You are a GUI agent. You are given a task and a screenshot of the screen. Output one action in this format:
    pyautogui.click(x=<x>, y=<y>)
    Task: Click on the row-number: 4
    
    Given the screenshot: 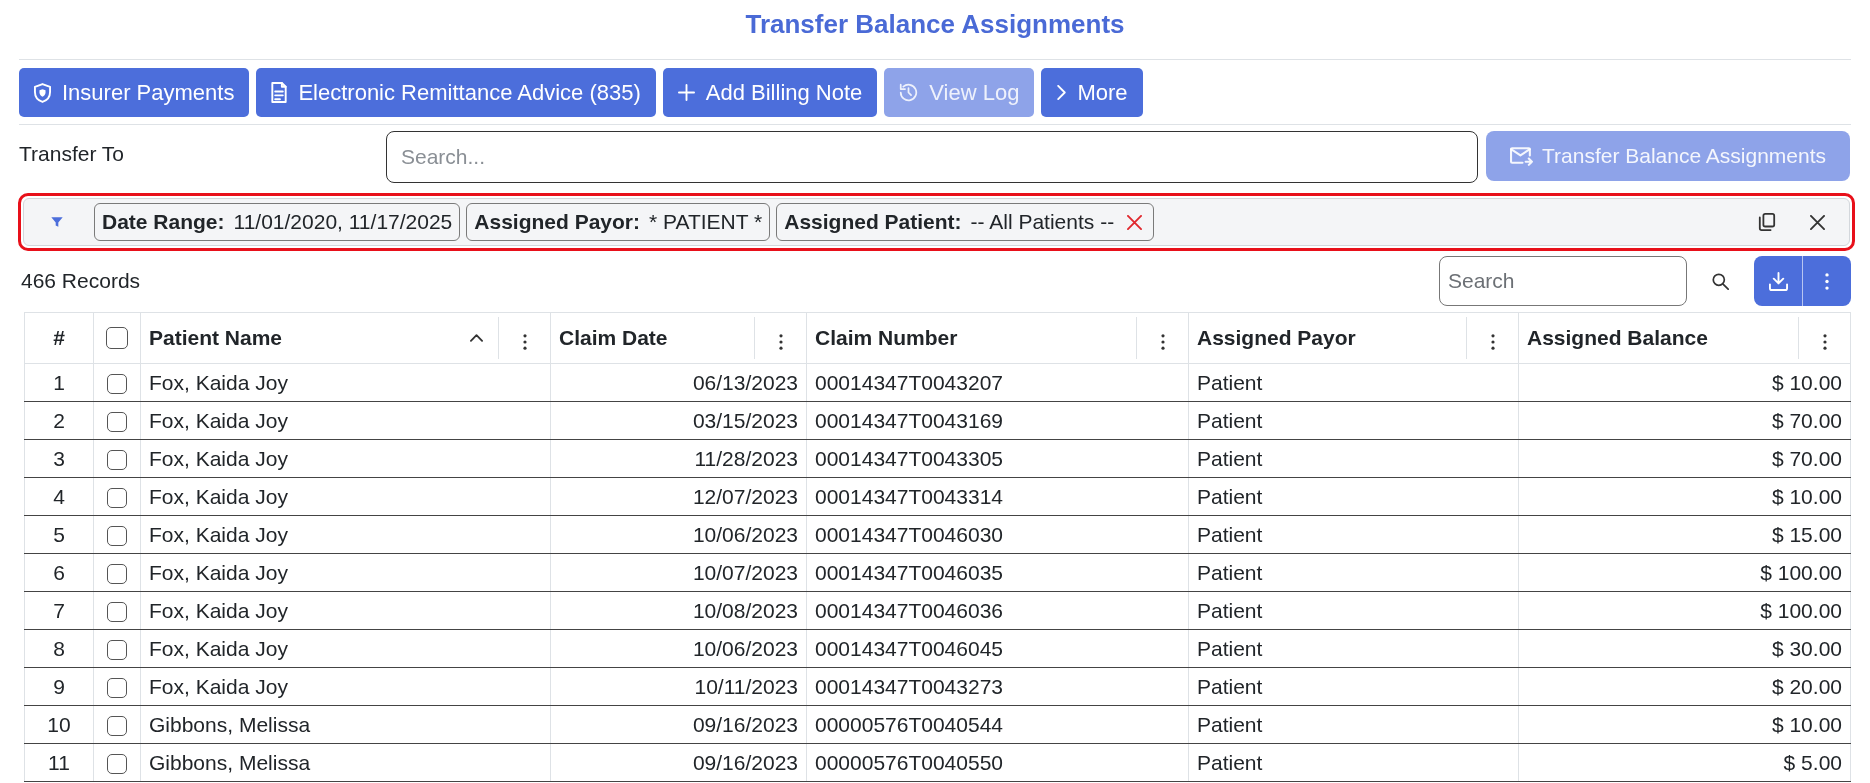 What is the action you would take?
    pyautogui.click(x=59, y=496)
    